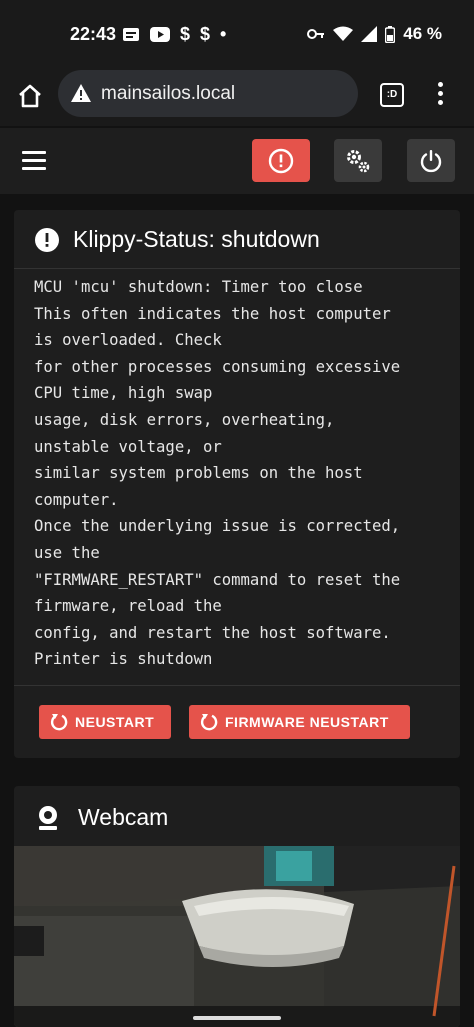 This screenshot has height=1027, width=474. Describe the element at coordinates (392, 95) in the screenshot. I see `tab-switcher-button: :D` at that location.